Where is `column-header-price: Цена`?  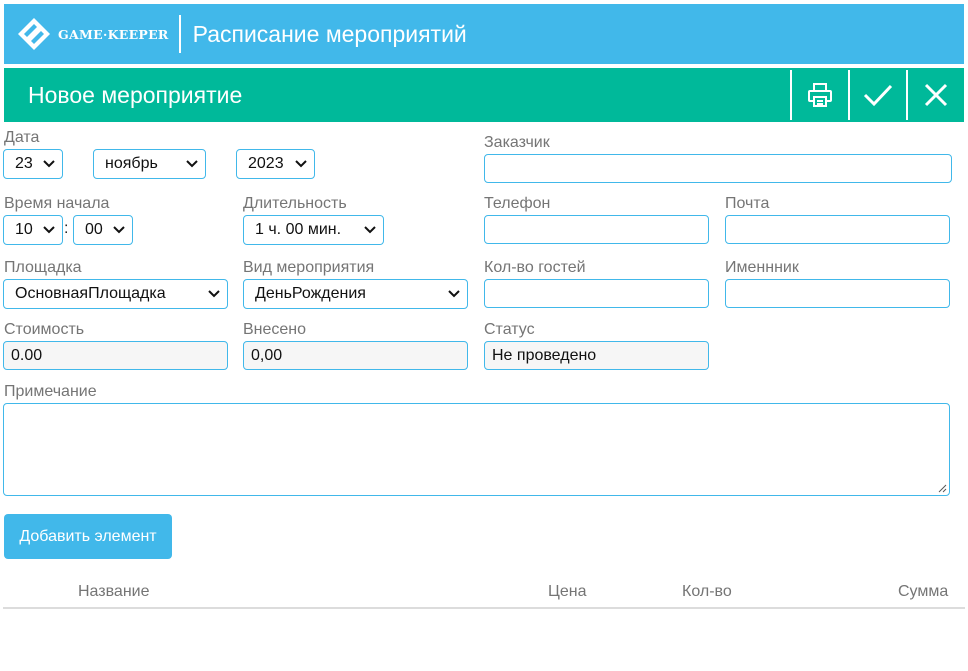
column-header-price: Цена is located at coordinates (567, 591).